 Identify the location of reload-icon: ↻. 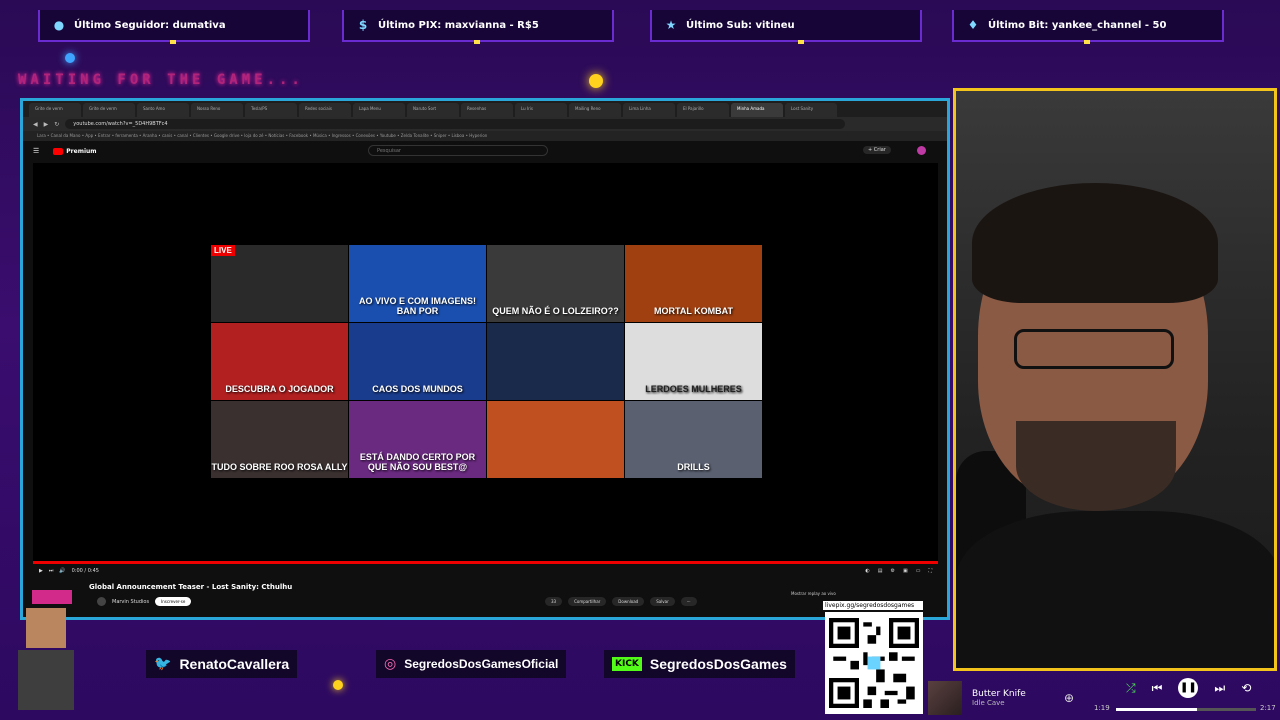
(56, 124).